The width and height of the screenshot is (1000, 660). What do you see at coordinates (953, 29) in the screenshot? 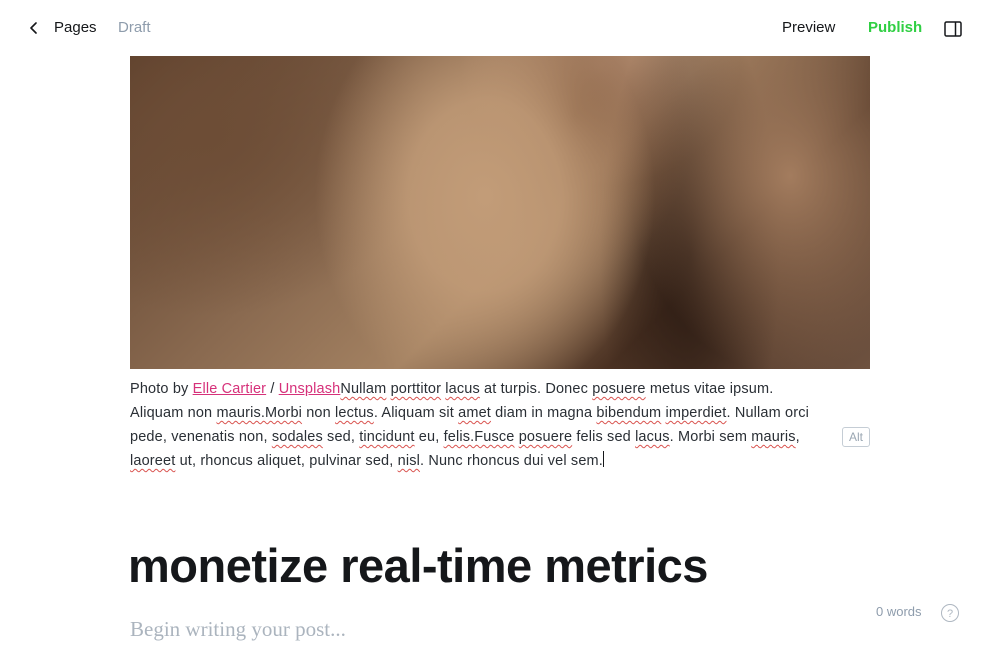
I see `sidebar-toggle-icon` at bounding box center [953, 29].